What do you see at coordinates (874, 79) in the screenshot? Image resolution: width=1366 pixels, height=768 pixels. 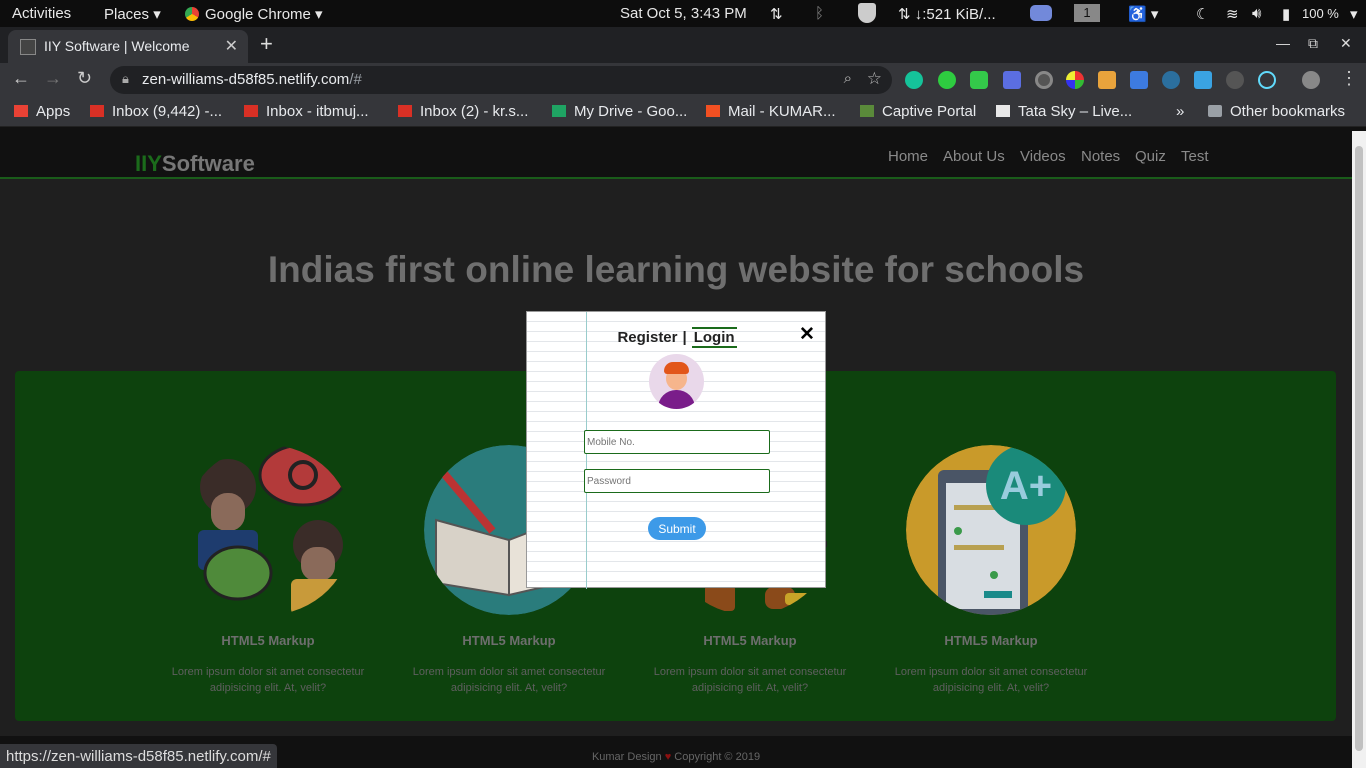 I see `bookmark-star-icon: ☆` at bounding box center [874, 79].